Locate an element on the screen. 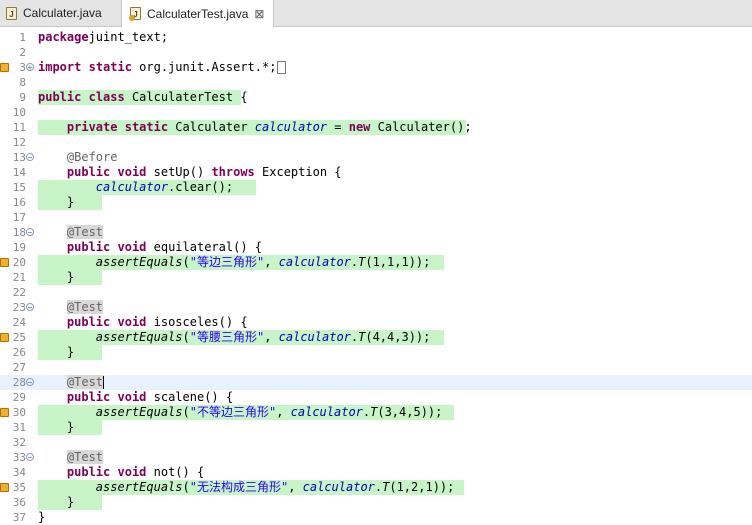  line-number: 16 is located at coordinates (19, 202).